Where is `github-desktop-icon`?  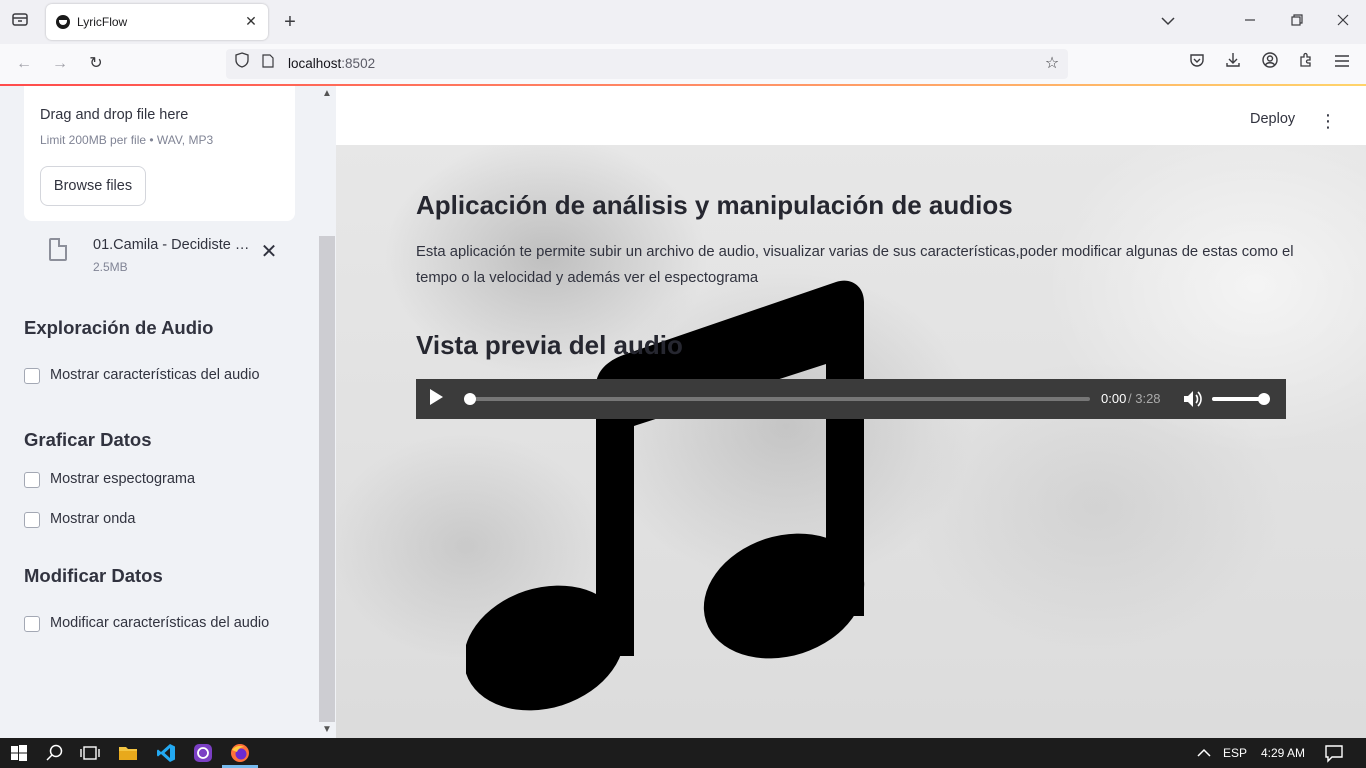 github-desktop-icon is located at coordinates (203, 753).